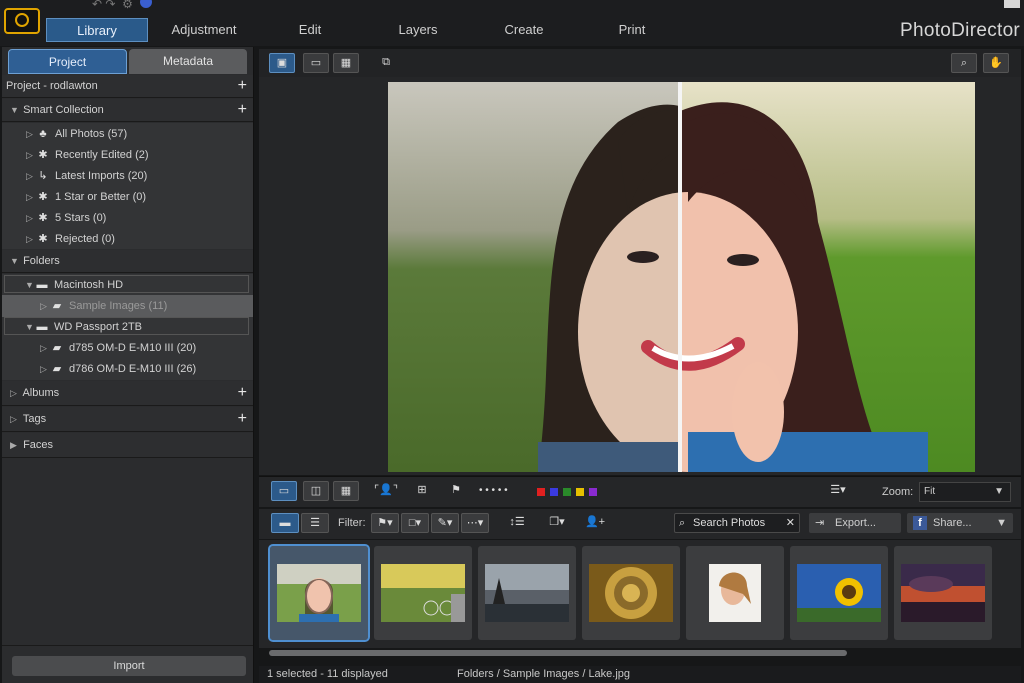 Image resolution: width=1024 pixels, height=683 pixels. I want to click on bicycle-thumbnail, so click(423, 593).